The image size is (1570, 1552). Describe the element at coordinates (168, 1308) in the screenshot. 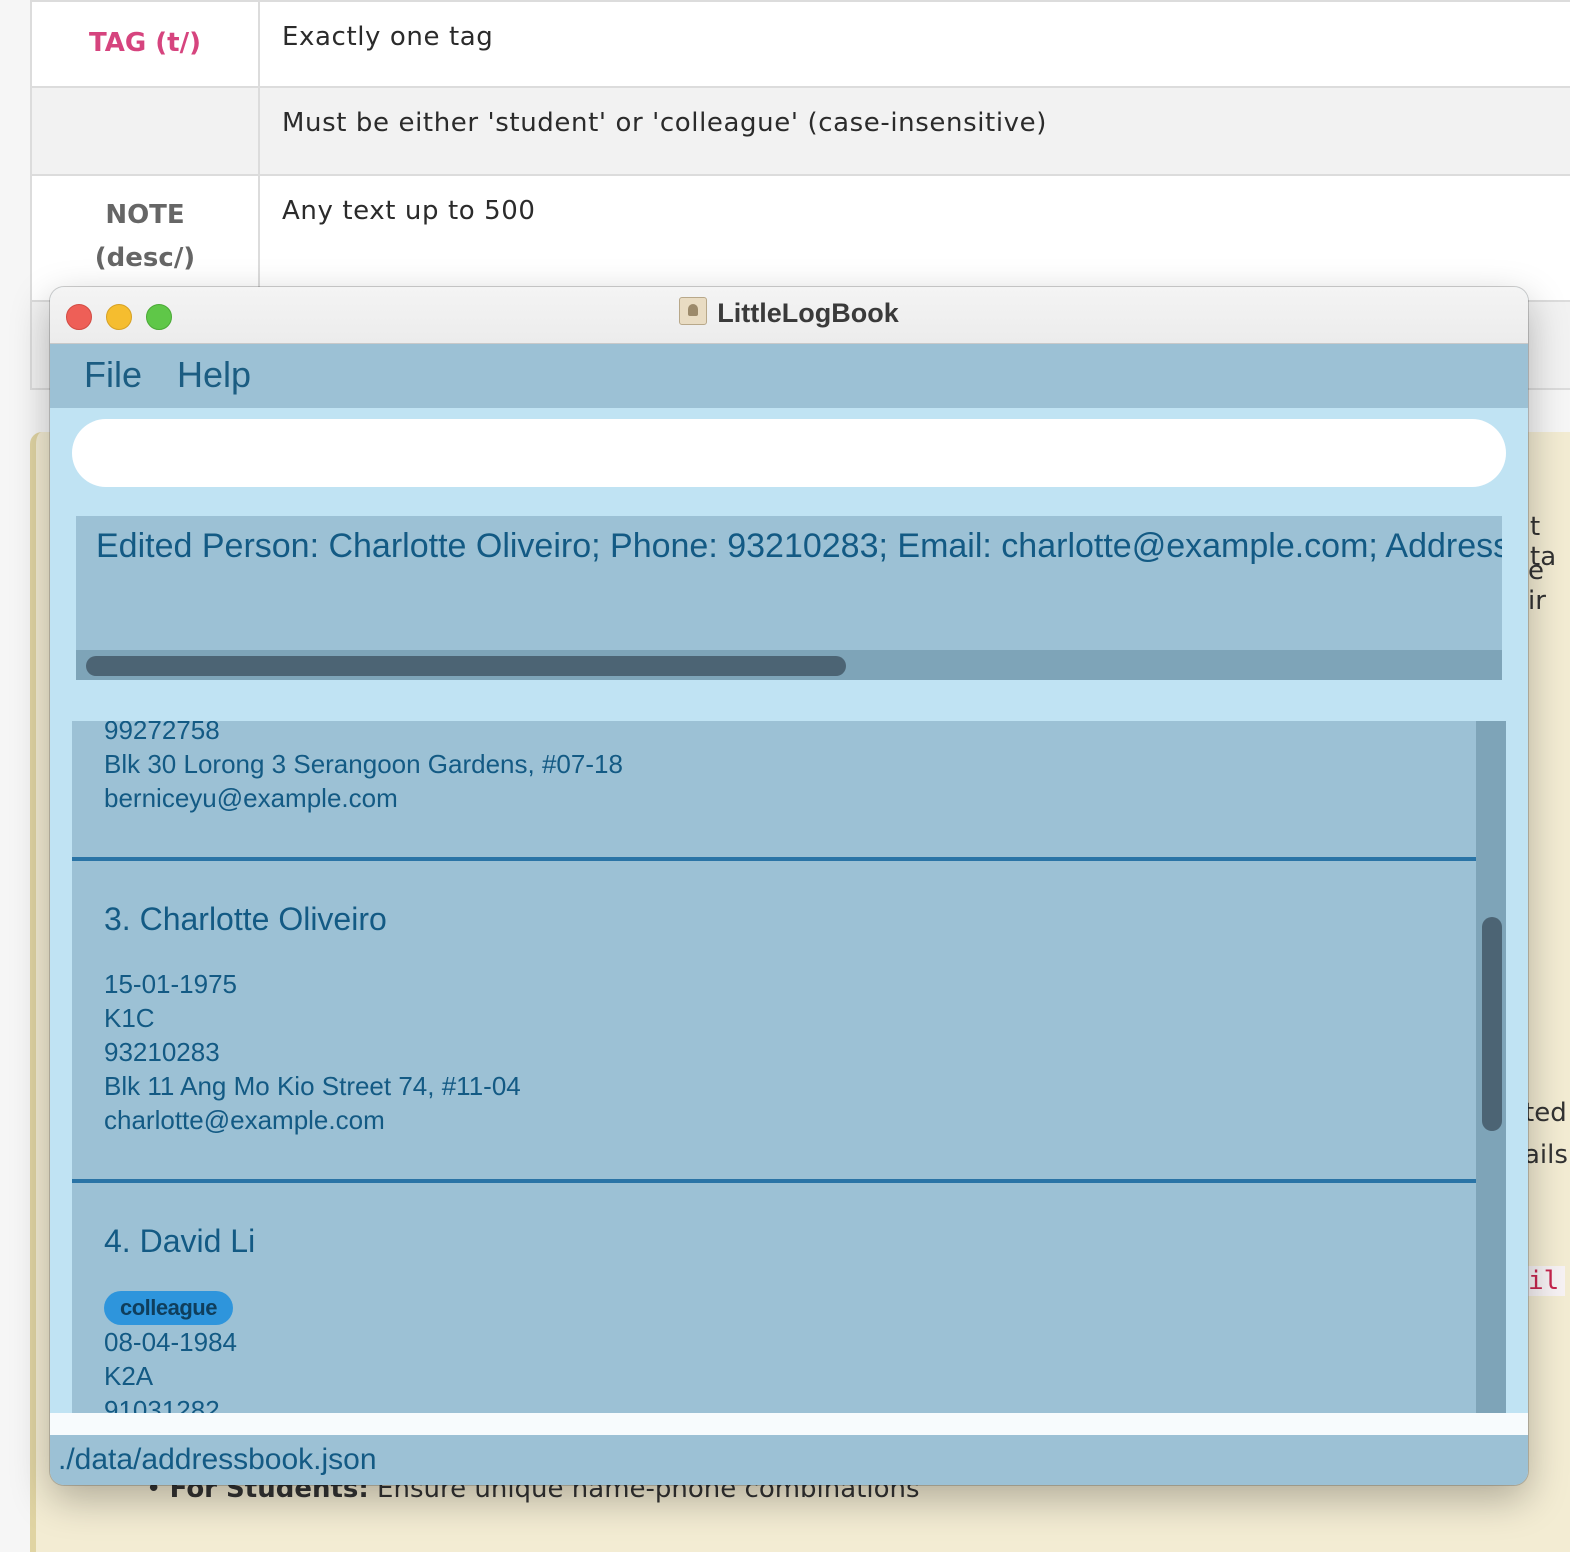

I see `tag-badge: colleague` at that location.